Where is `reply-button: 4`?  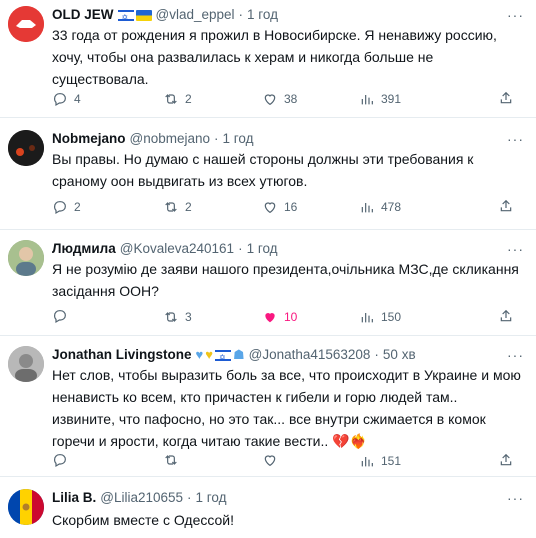 reply-button: 4 is located at coordinates (66, 99).